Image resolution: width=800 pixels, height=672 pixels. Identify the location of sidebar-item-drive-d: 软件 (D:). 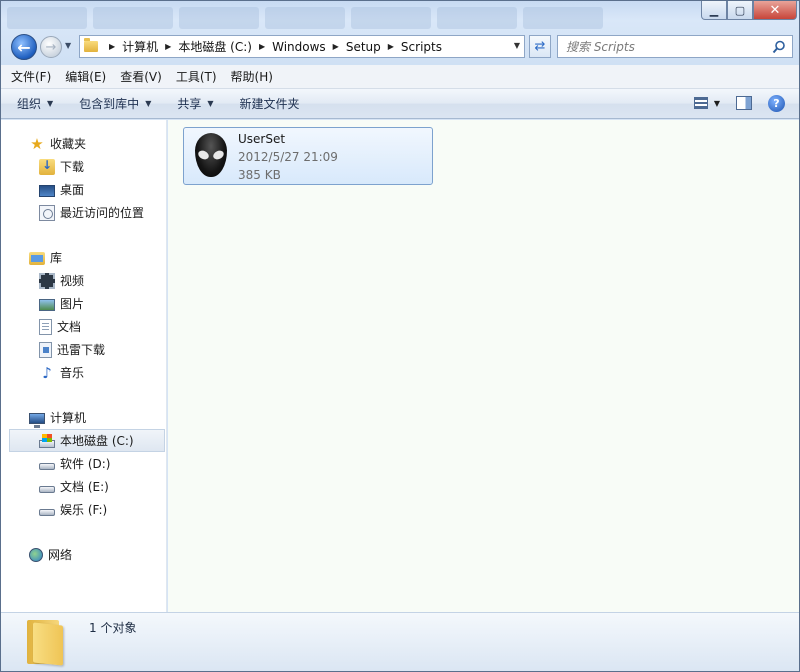
(83, 463).